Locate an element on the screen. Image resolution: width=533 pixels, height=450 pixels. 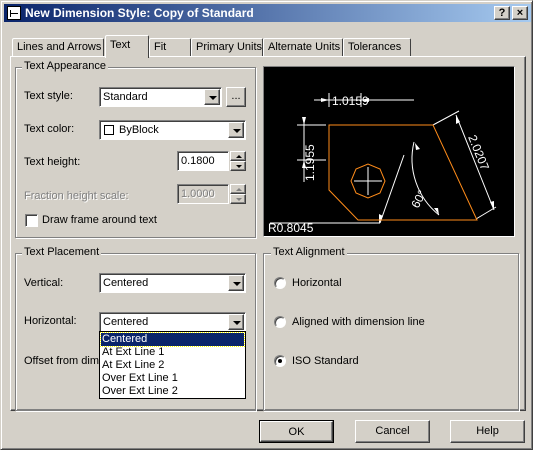
align-iso-standard-label: ISO Standard is located at coordinates (325, 361).